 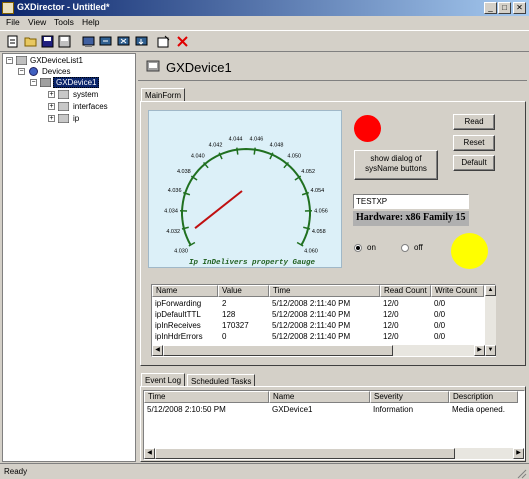 I want to click on new-icon, so click(x=12, y=41).